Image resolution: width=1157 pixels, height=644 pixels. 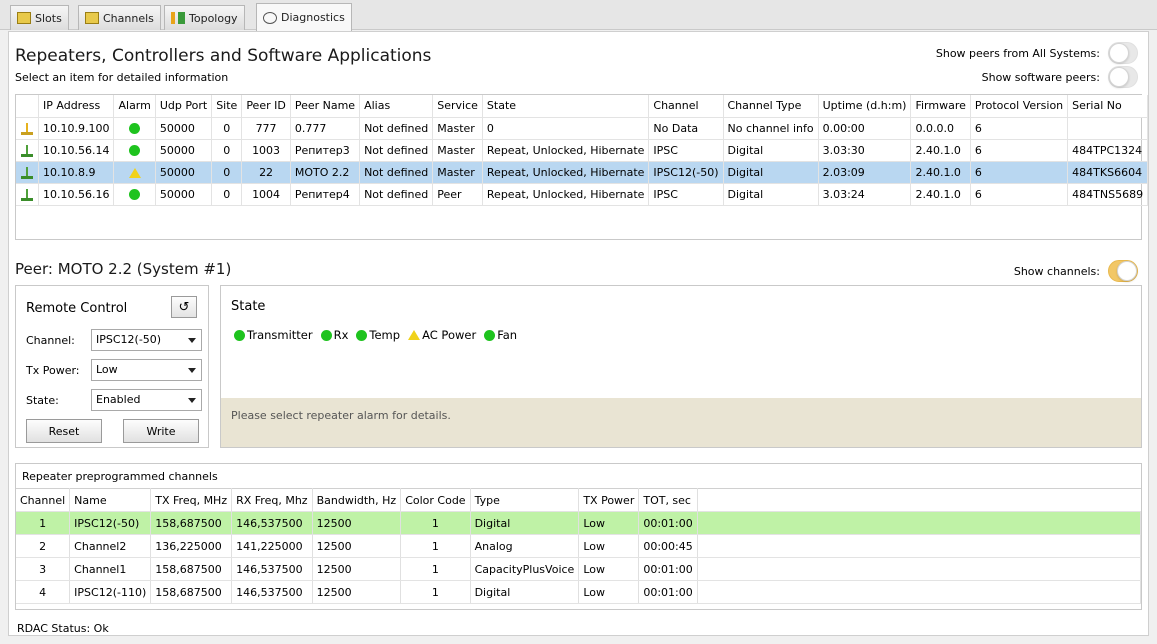 What do you see at coordinates (76, 150) in the screenshot?
I see `ip-cell: 10.10.56.14` at bounding box center [76, 150].